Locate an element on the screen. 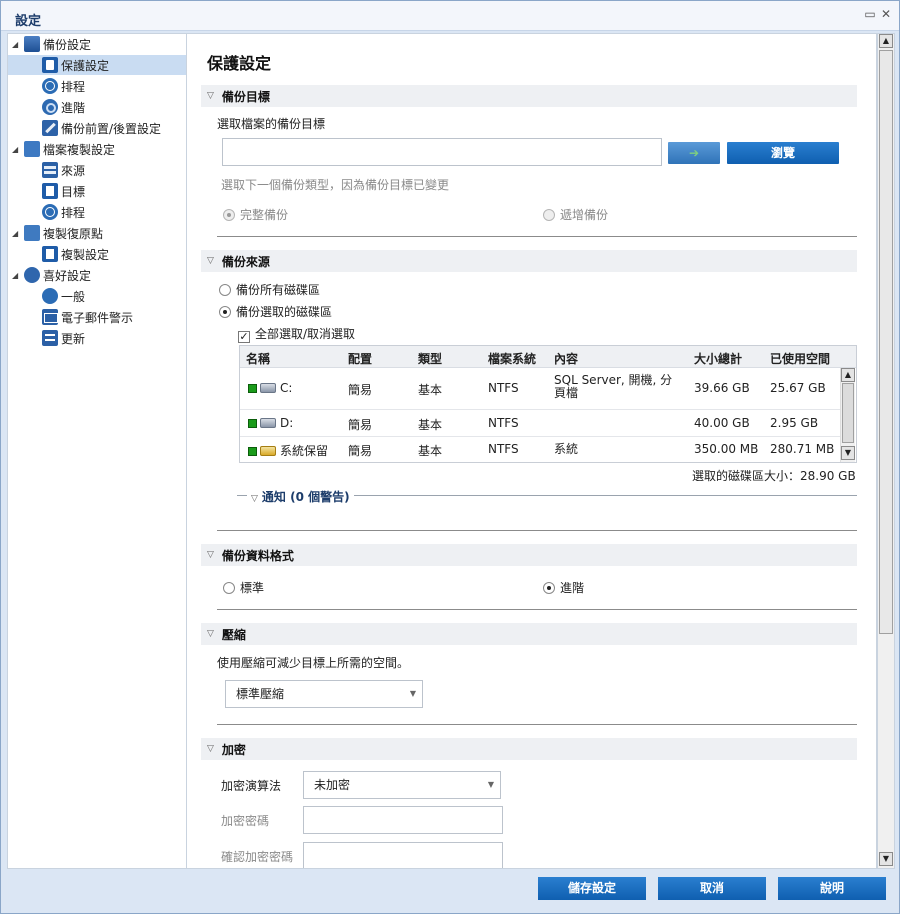 Image resolution: width=900 pixels, height=914 pixels. tree-item-email-alerts: 電子郵件警示 is located at coordinates (87, 317).